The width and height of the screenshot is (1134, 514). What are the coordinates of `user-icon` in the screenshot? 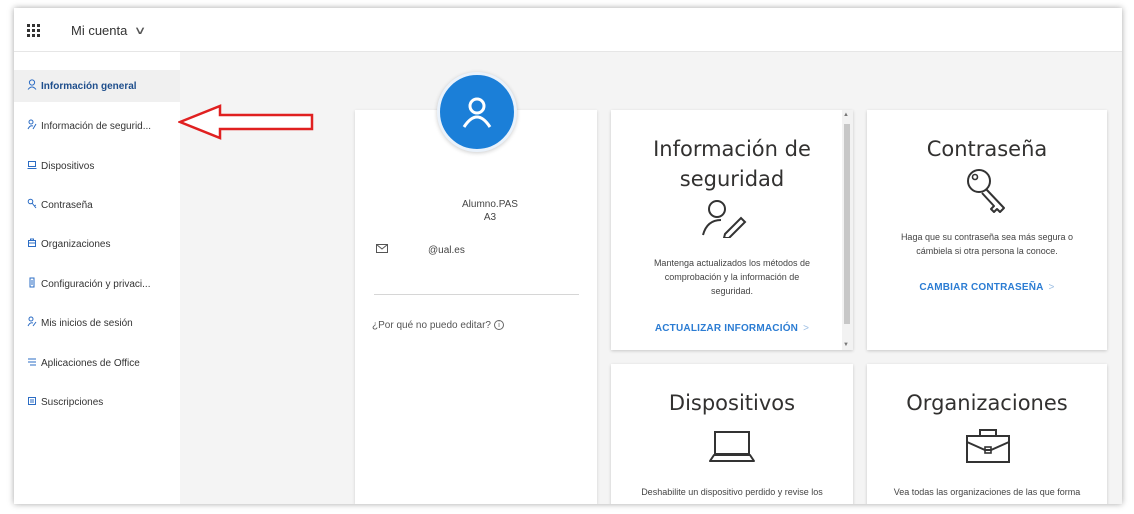 It's located at (32, 86).